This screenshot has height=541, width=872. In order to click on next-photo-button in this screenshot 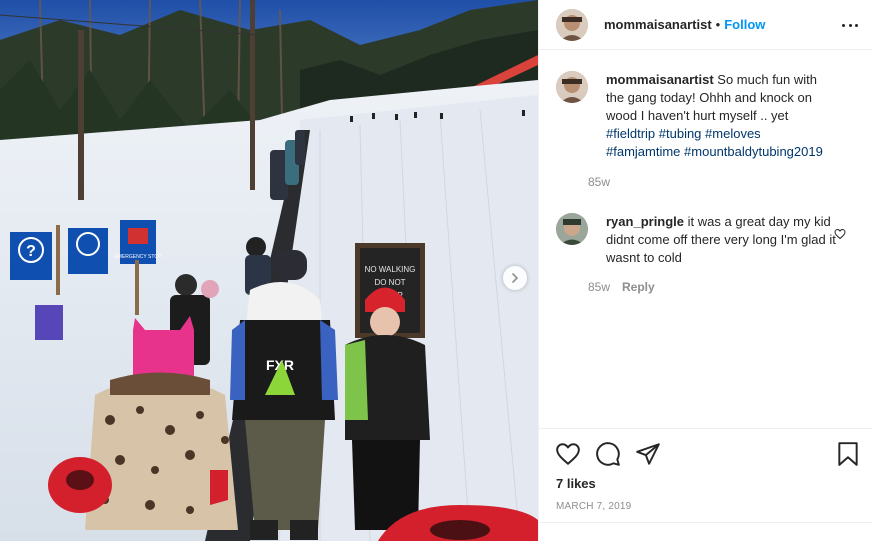, I will do `click(515, 278)`.